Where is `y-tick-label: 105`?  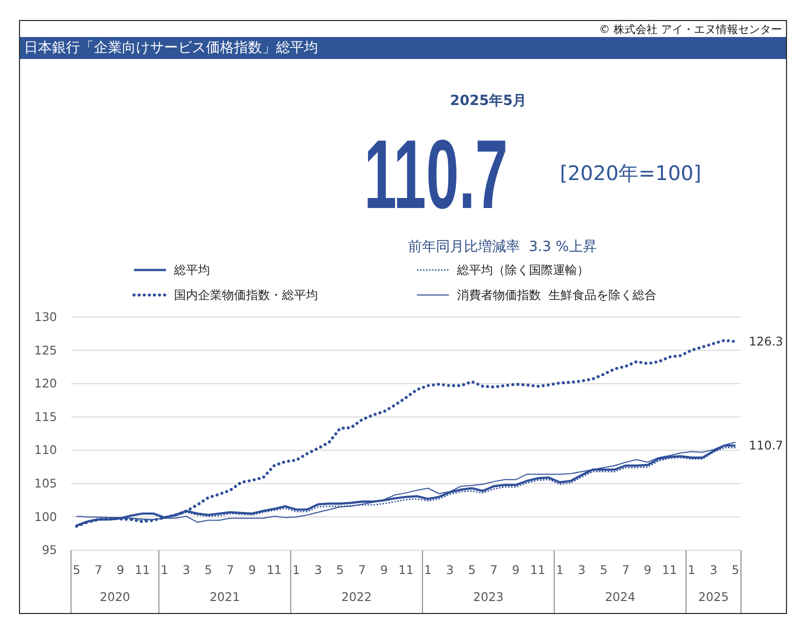
y-tick-label: 105 is located at coordinates (46, 483).